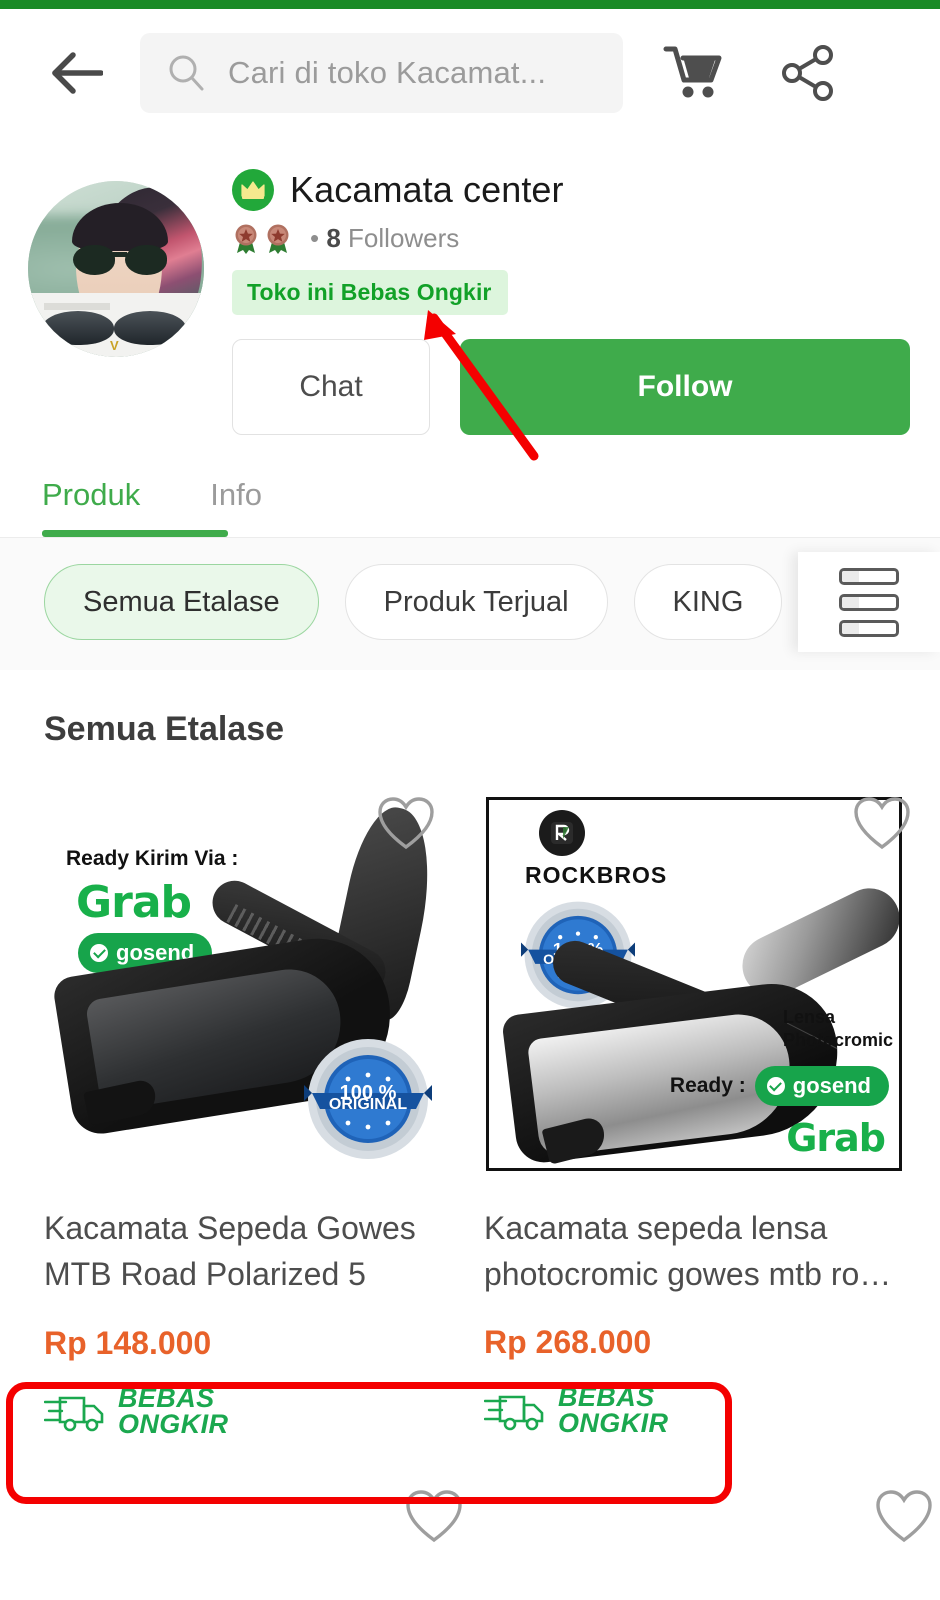  Describe the element at coordinates (809, 1017) in the screenshot. I see `lens-annotation-line1: Lensa` at that location.